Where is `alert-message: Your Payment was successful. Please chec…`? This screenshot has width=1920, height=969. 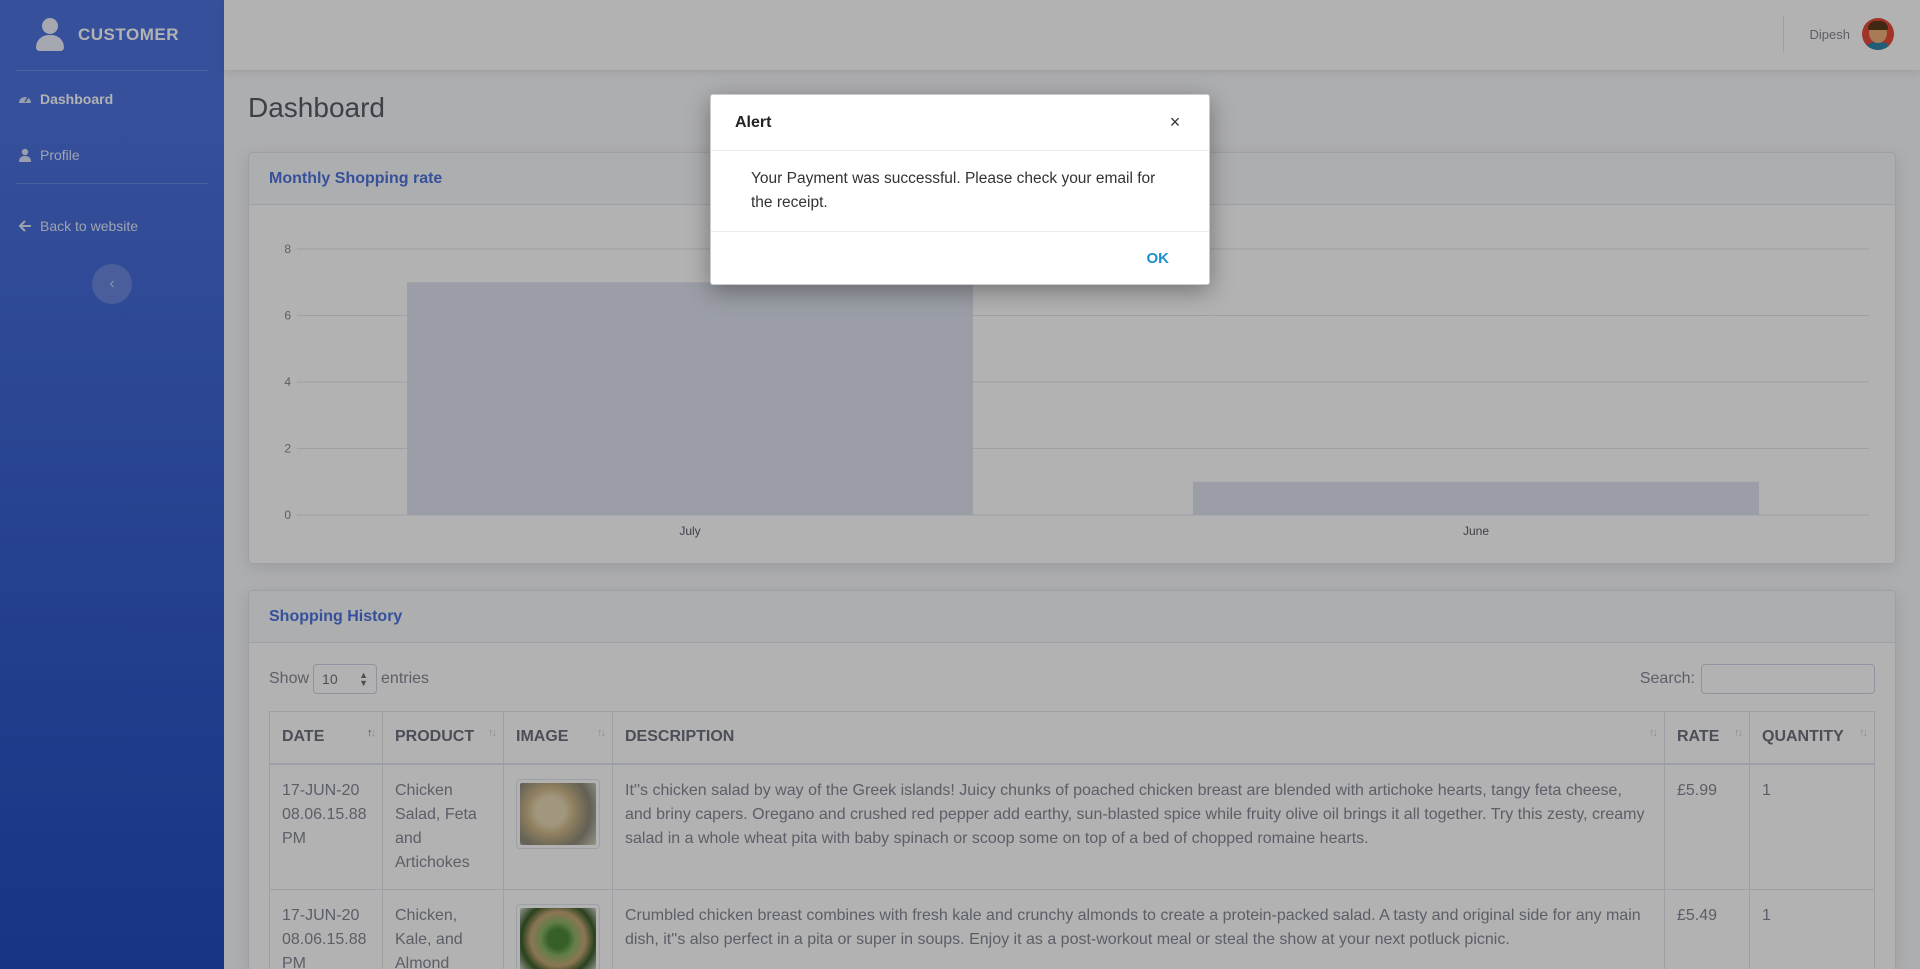 alert-message: Your Payment was successful. Please chec… is located at coordinates (960, 191).